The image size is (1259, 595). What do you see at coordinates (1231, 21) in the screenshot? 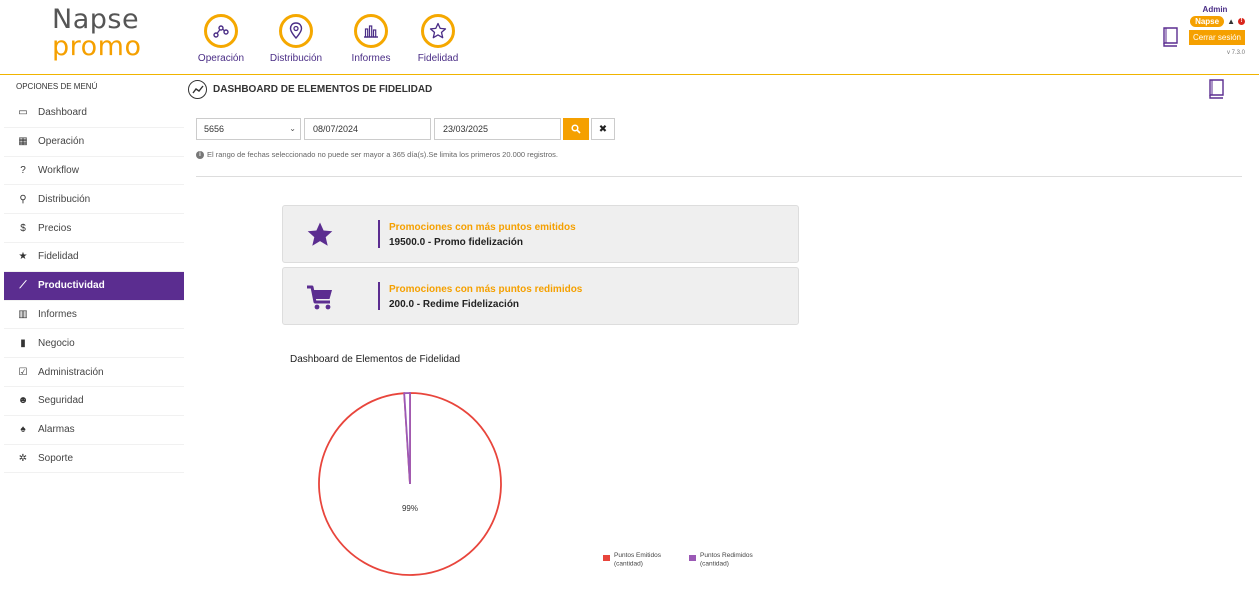
I see `bell-icon: ▲` at bounding box center [1231, 21].